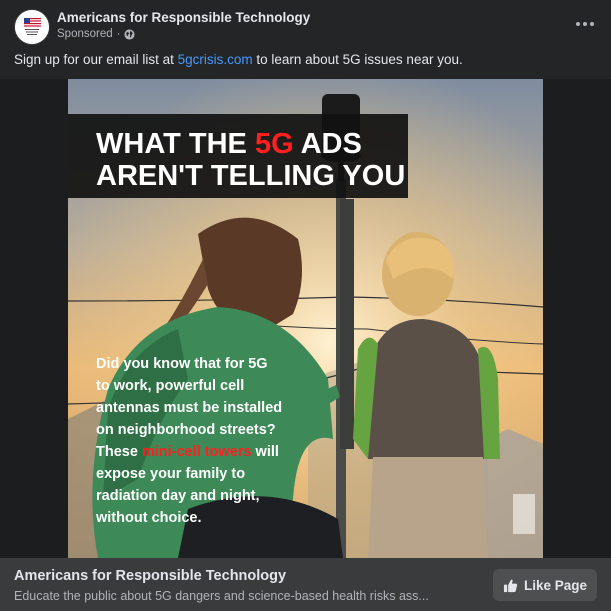 The width and height of the screenshot is (611, 611). Describe the element at coordinates (182, 364) in the screenshot. I see `ad-body-line: Did you know that for 5G` at that location.